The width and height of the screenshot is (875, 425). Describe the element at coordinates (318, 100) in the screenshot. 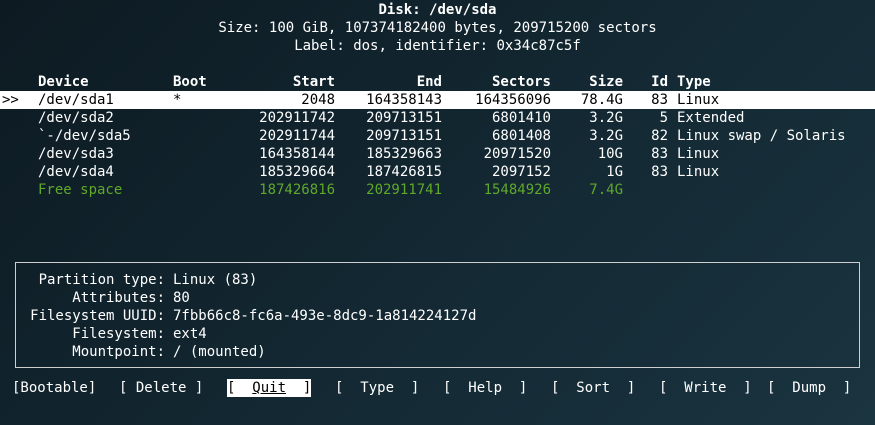

I see `row-start: 2048` at that location.